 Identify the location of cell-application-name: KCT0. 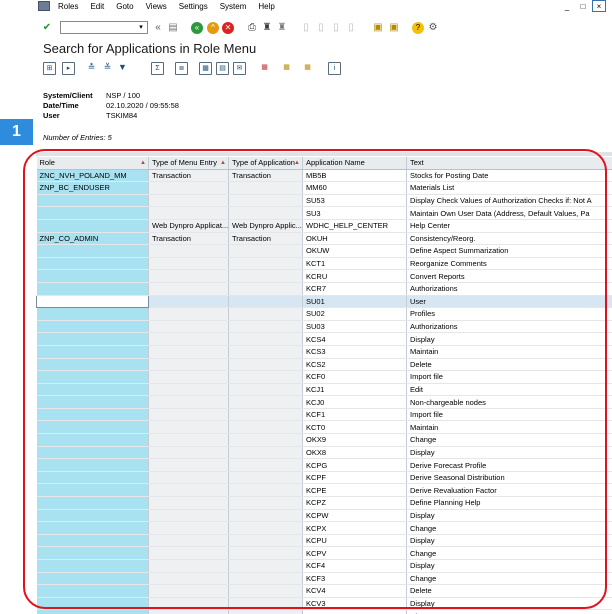
(354, 427).